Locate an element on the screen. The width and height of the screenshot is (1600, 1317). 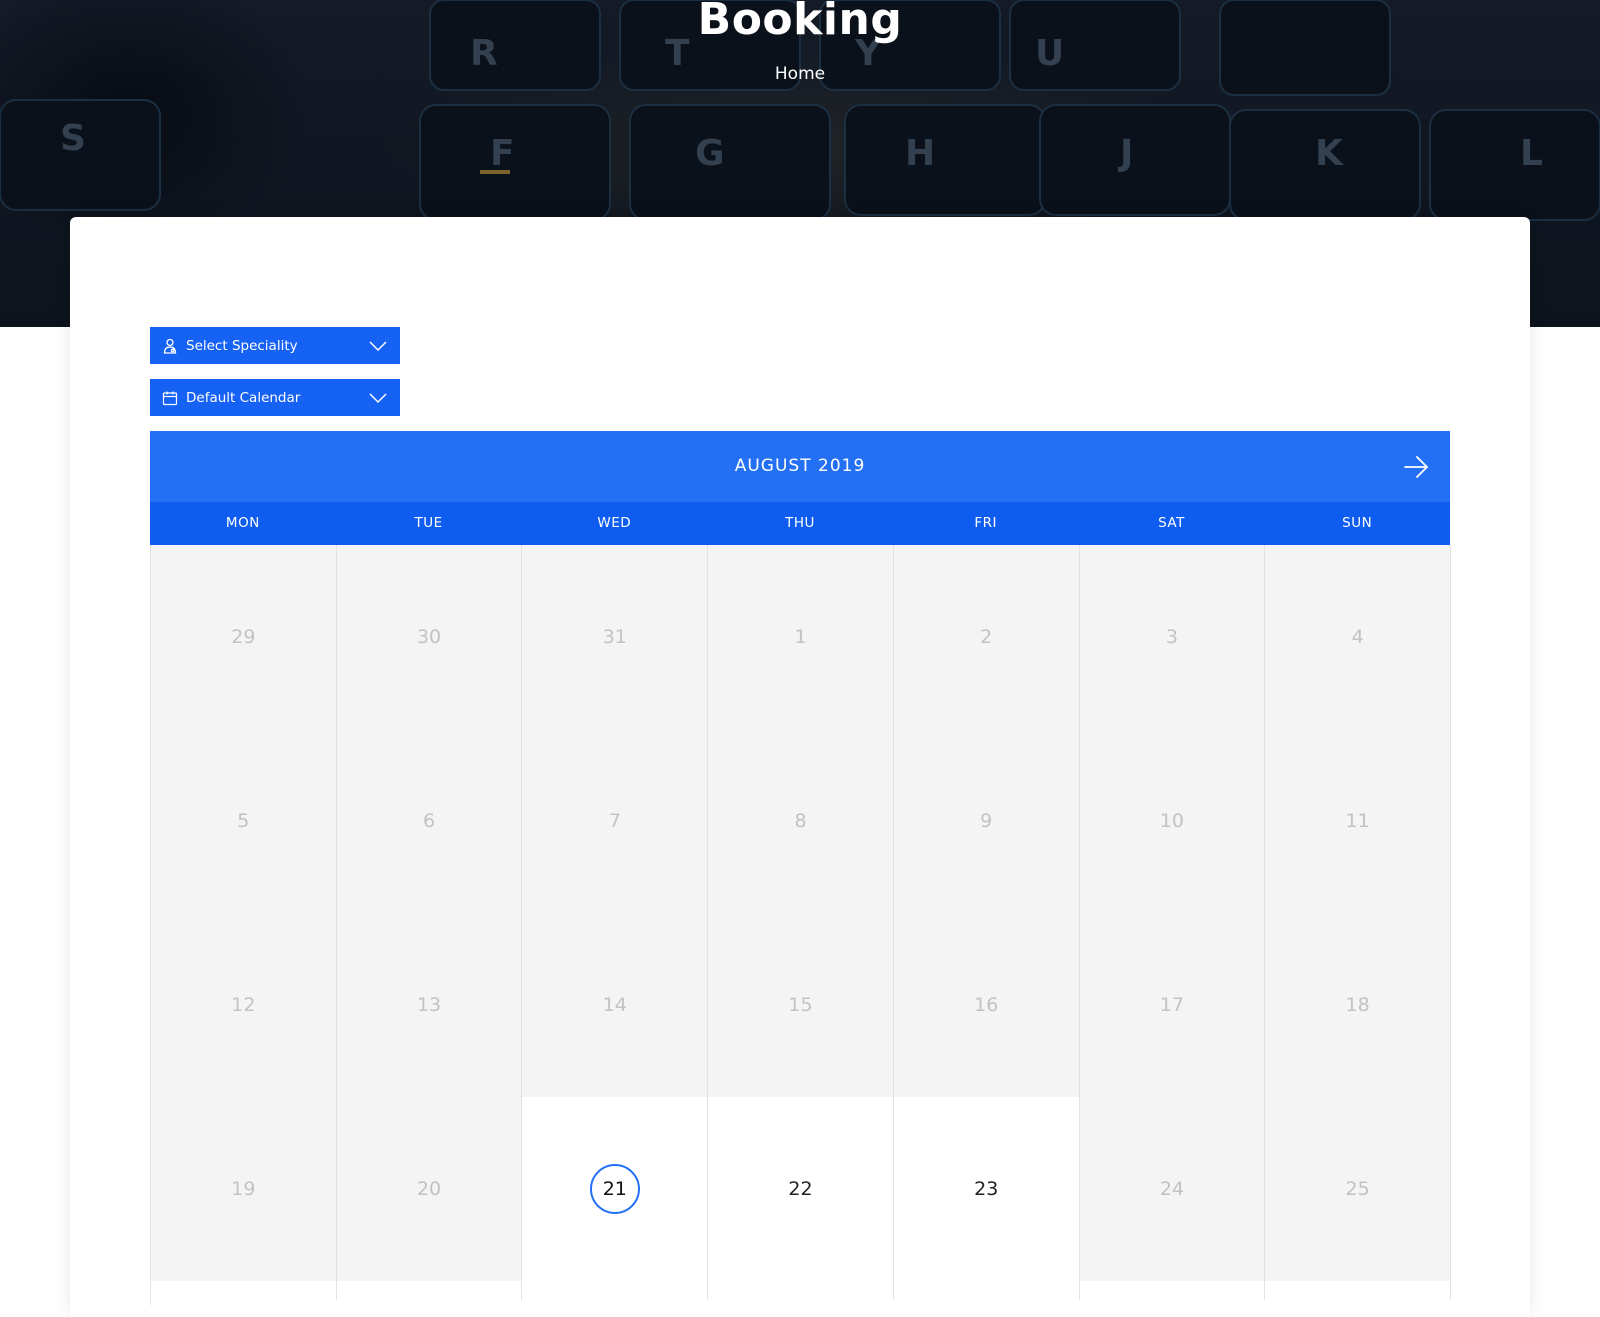
calendar-day-number: 11 is located at coordinates (1357, 821).